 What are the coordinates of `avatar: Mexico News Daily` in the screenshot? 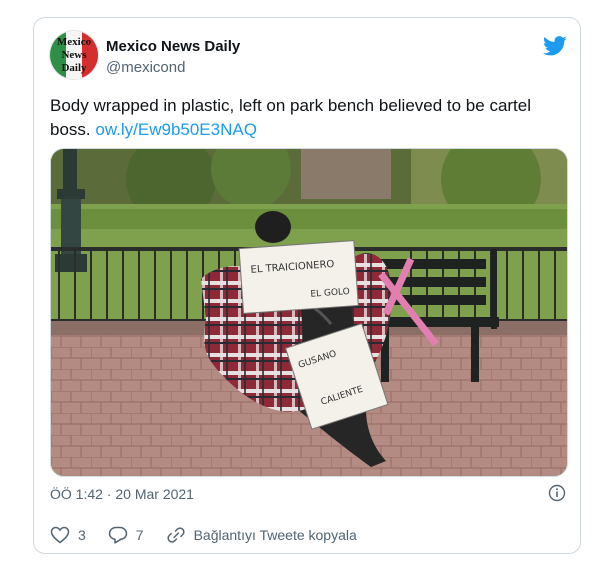 It's located at (74, 55).